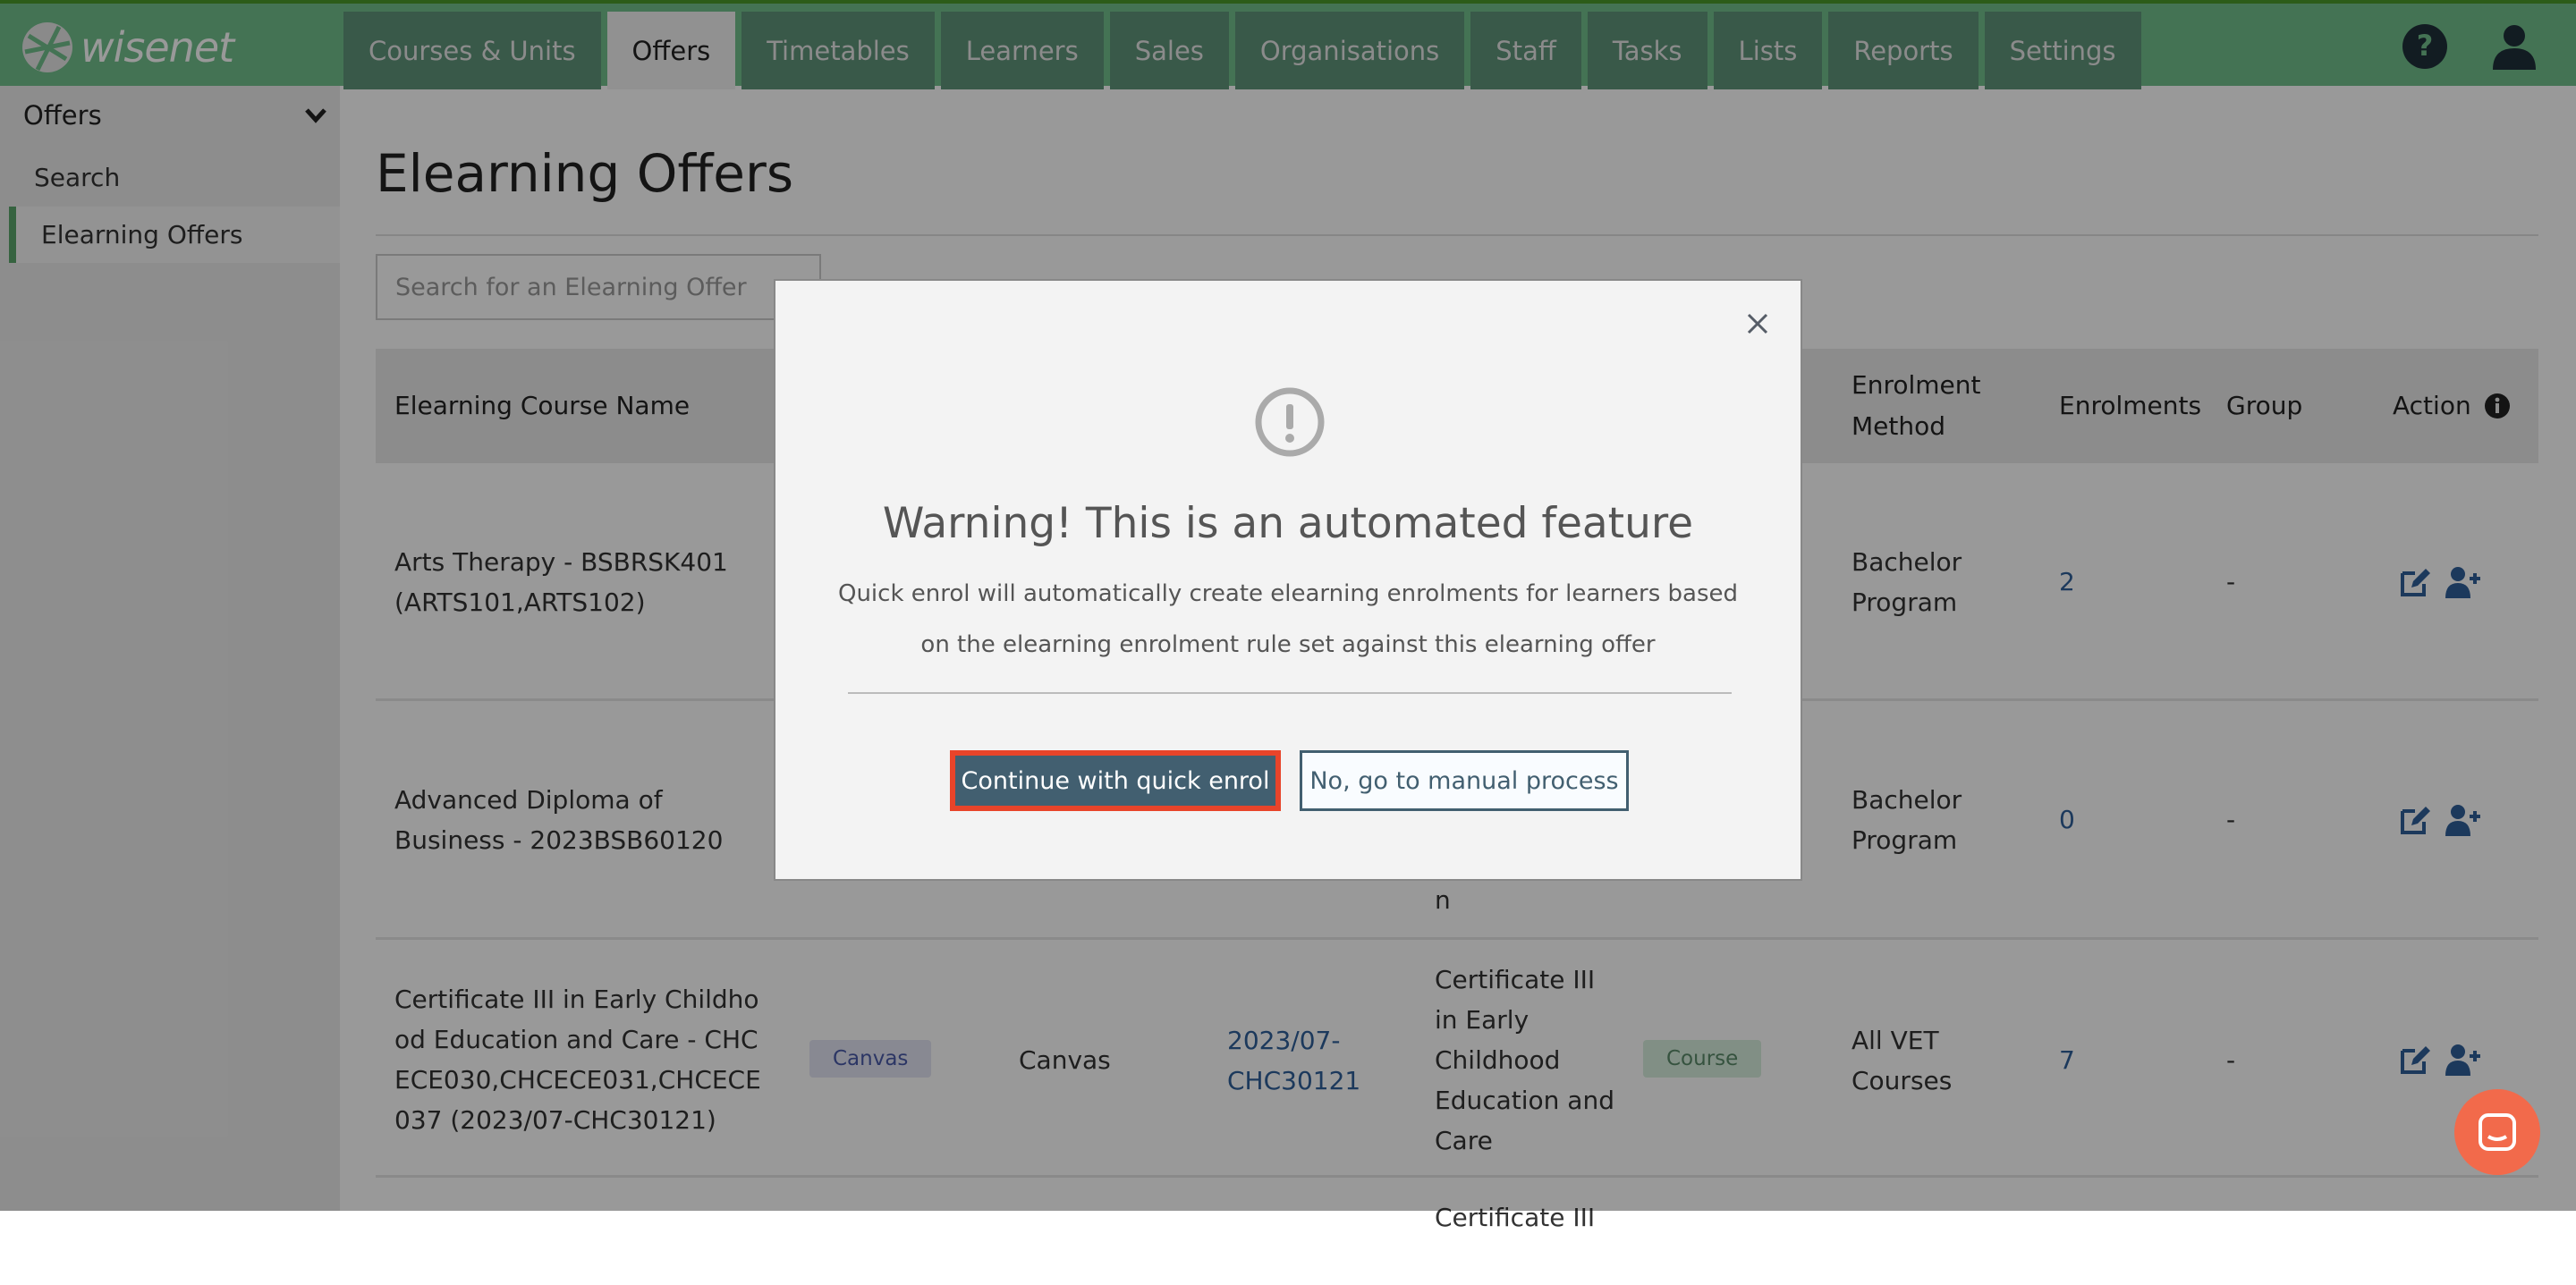 Image resolution: width=2576 pixels, height=1285 pixels. Describe the element at coordinates (1288, 523) in the screenshot. I see `modal-title: Warning! This is an automated feature` at that location.